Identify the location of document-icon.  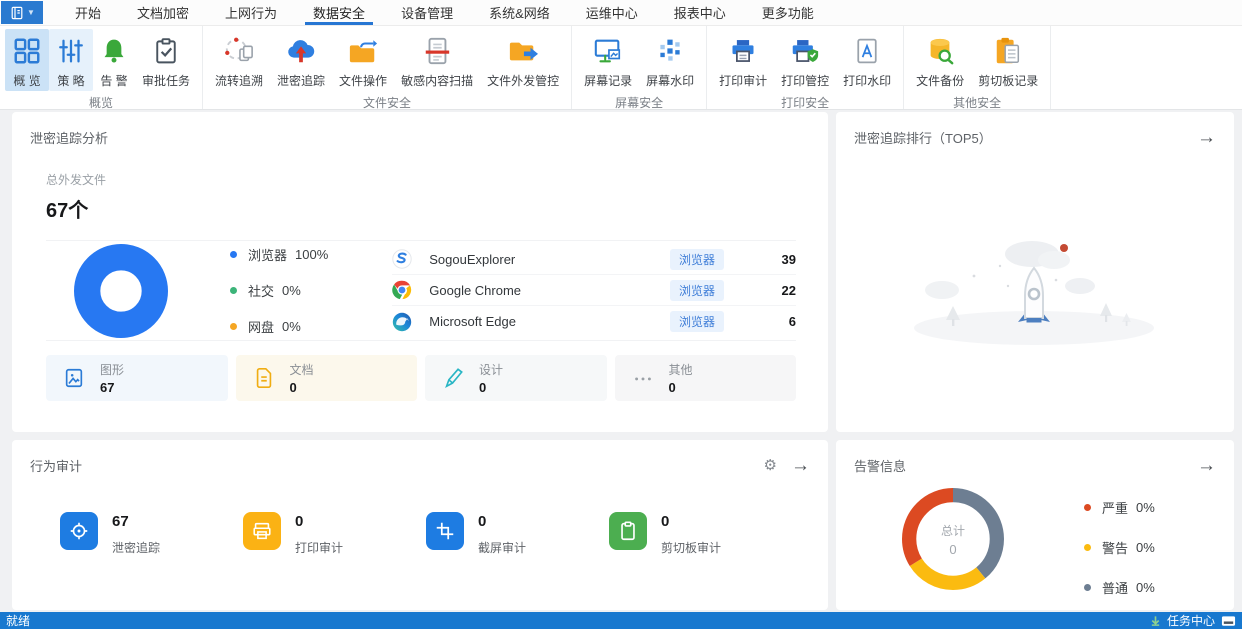
(264, 378).